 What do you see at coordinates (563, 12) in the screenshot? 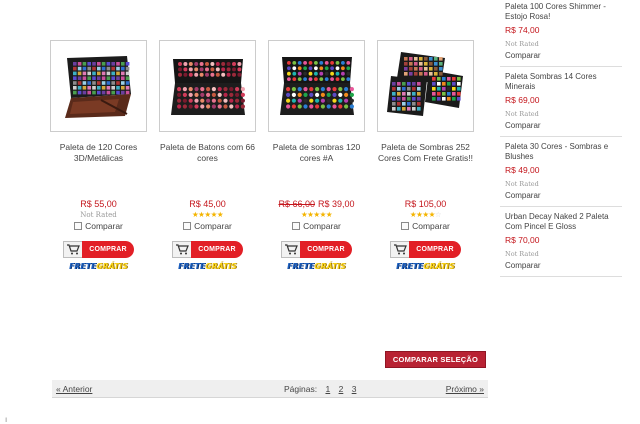
I see `sidebar-product-name: Paleta 100 Cores Shimmer - Estojo Rosa!` at bounding box center [563, 12].